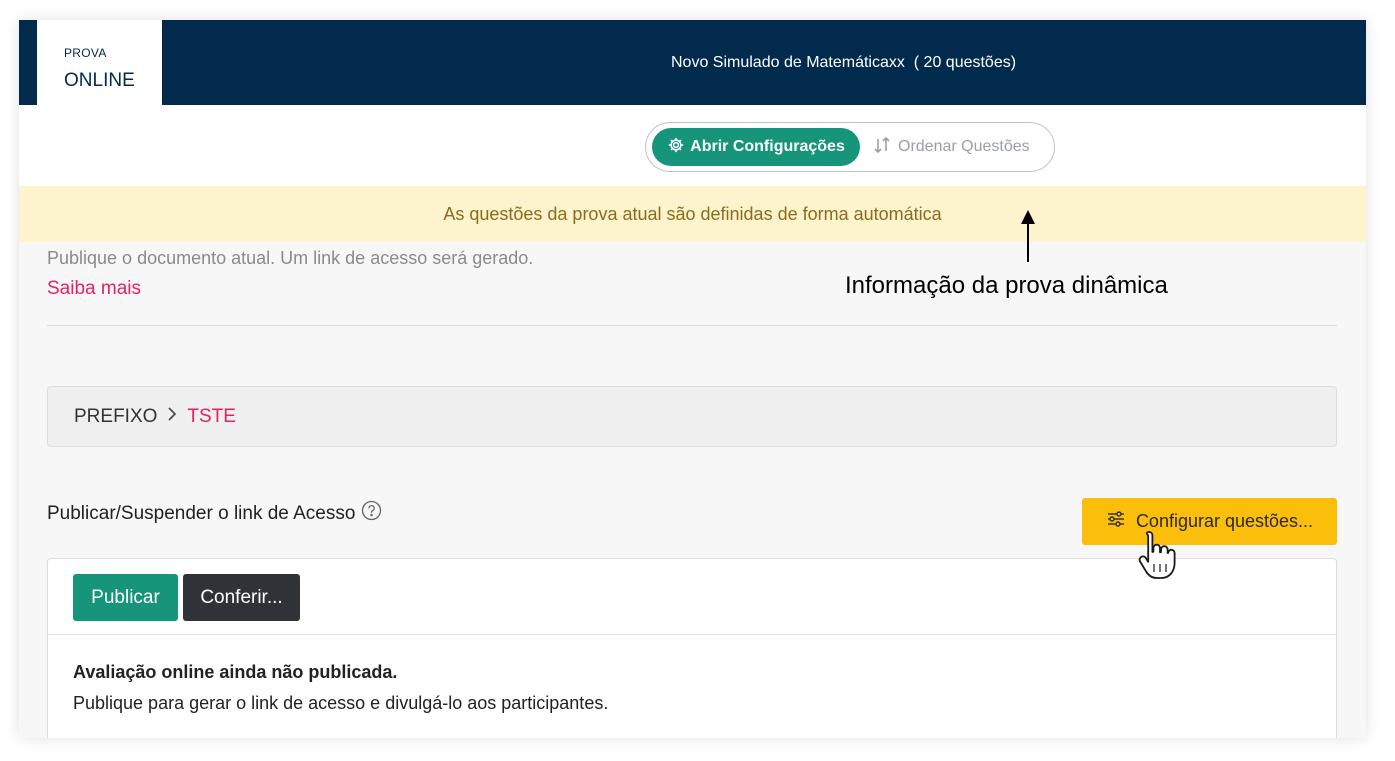 The height and width of the screenshot is (761, 1395). I want to click on access-title-text: Publicar/Suspender o link de Acesso, so click(201, 513).